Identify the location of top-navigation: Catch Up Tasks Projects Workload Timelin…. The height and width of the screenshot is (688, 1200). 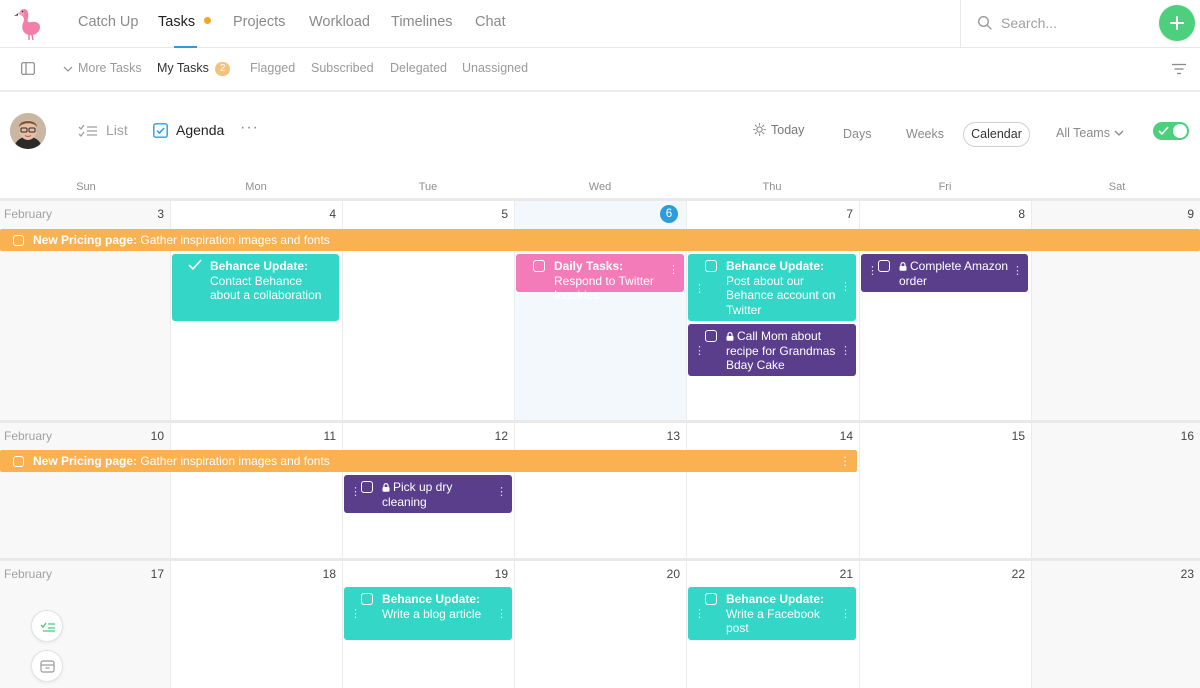
(600, 24).